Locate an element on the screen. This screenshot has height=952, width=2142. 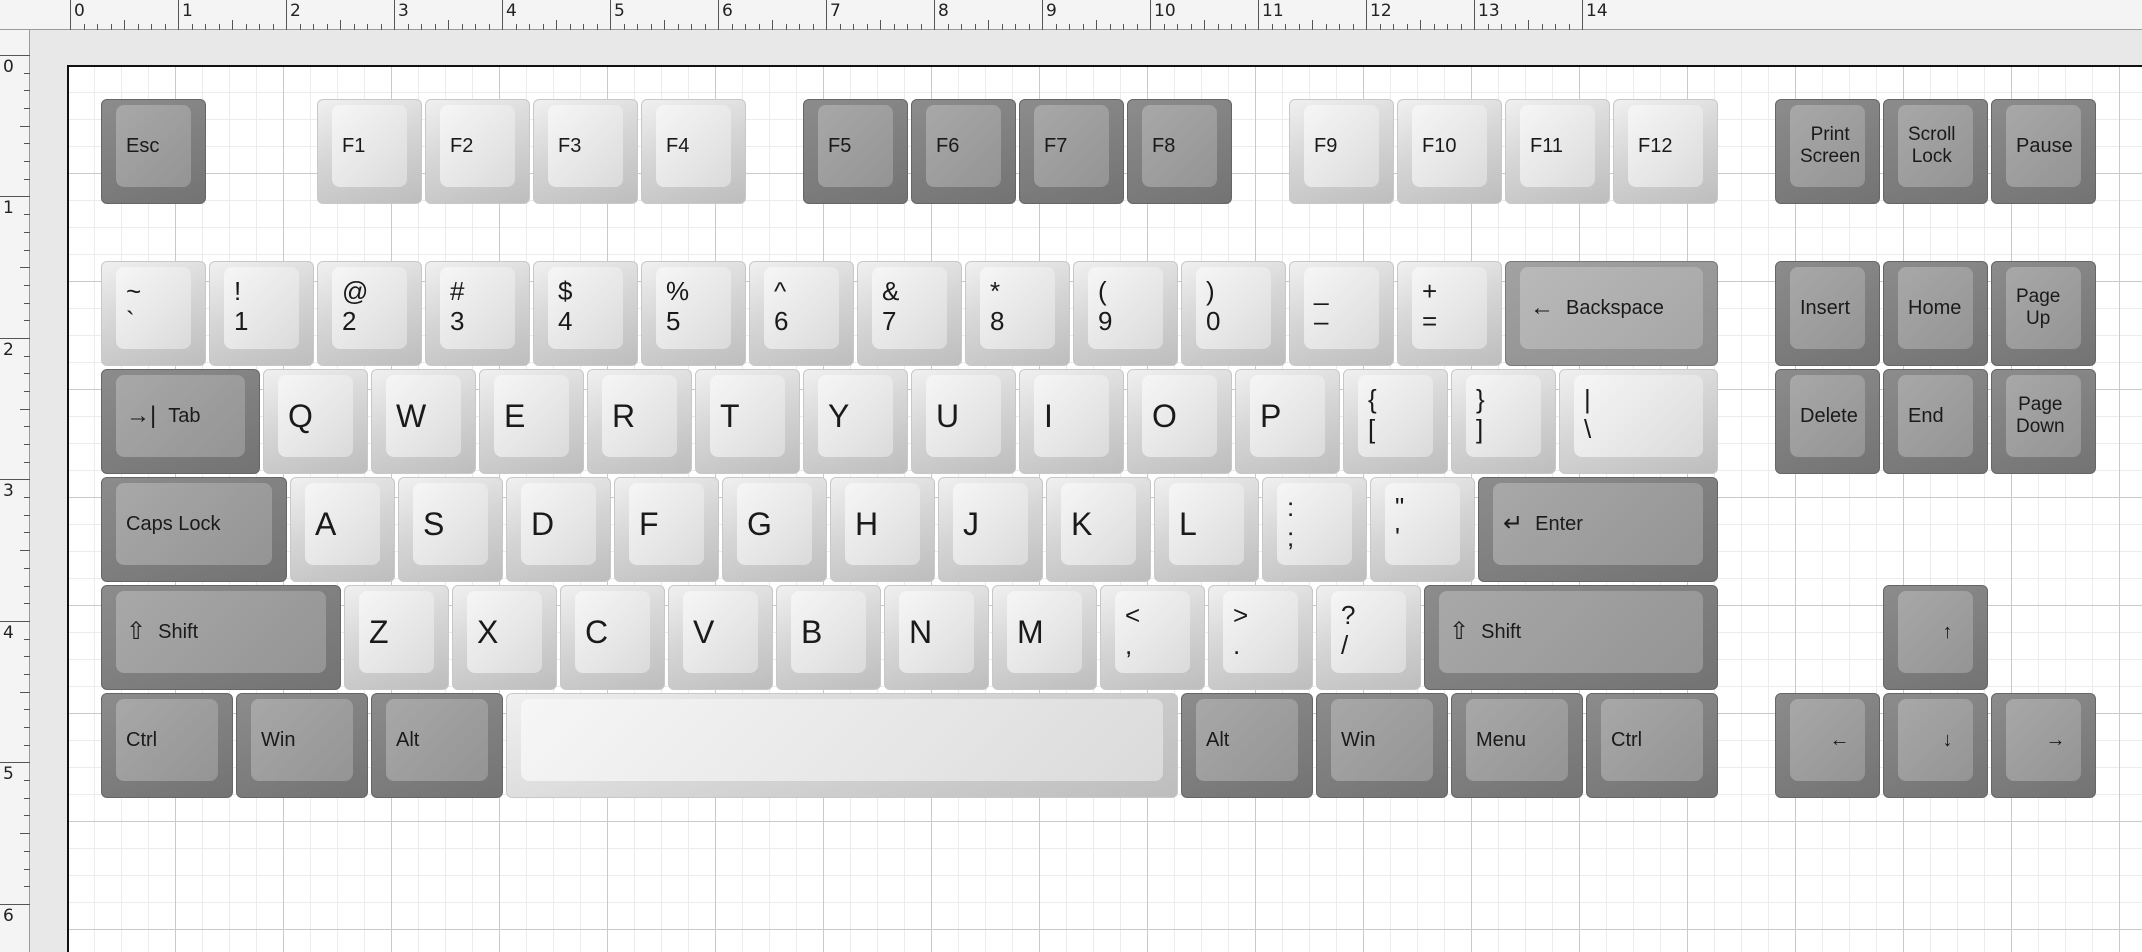
f7-key: F7 is located at coordinates (1071, 151).